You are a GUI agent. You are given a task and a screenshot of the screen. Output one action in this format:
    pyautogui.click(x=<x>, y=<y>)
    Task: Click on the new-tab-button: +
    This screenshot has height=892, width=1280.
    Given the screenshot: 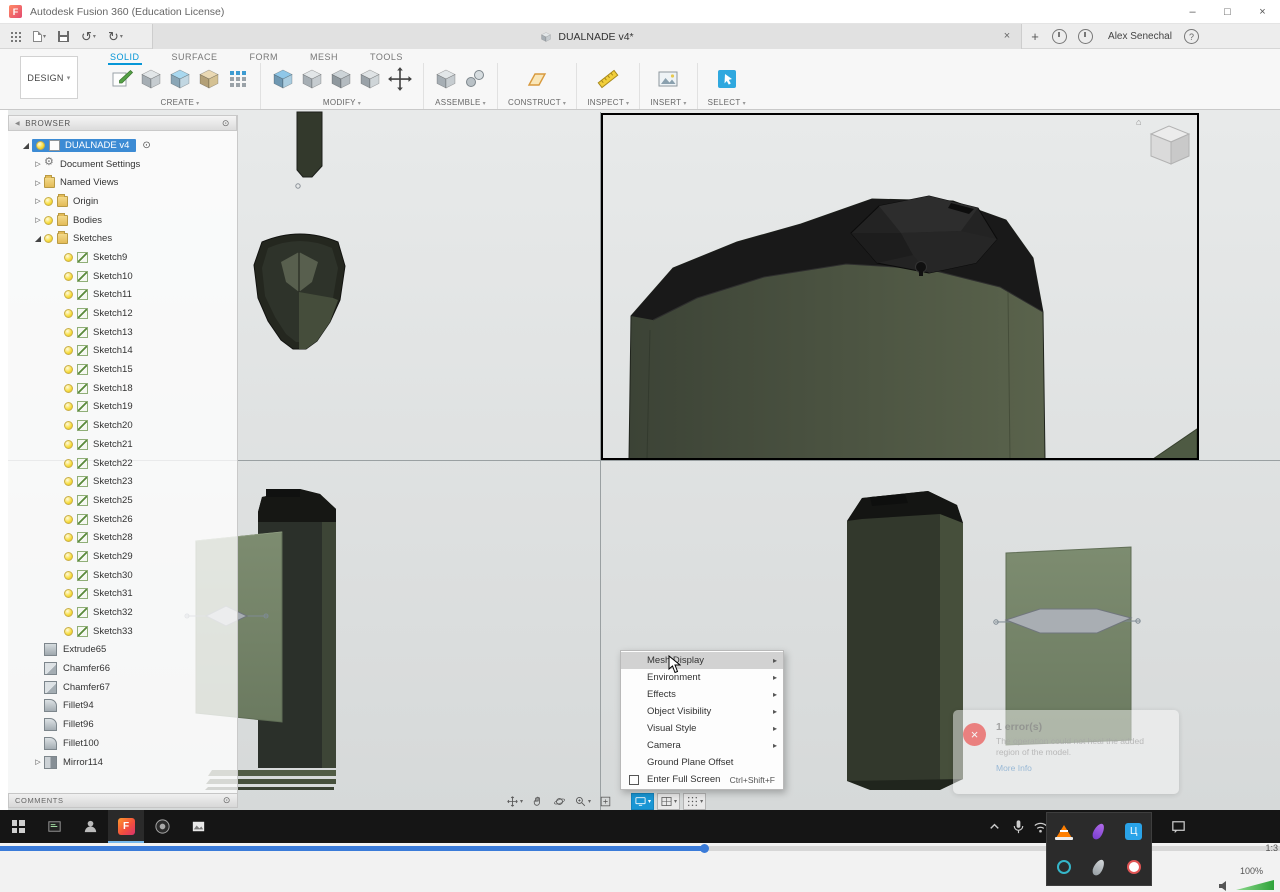 What is the action you would take?
    pyautogui.click(x=1035, y=36)
    